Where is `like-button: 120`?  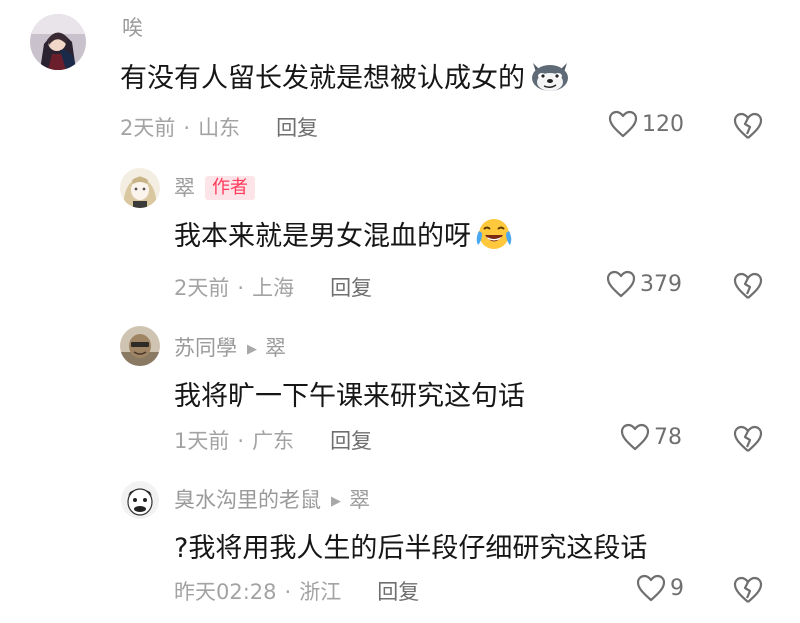 like-button: 120 is located at coordinates (646, 124).